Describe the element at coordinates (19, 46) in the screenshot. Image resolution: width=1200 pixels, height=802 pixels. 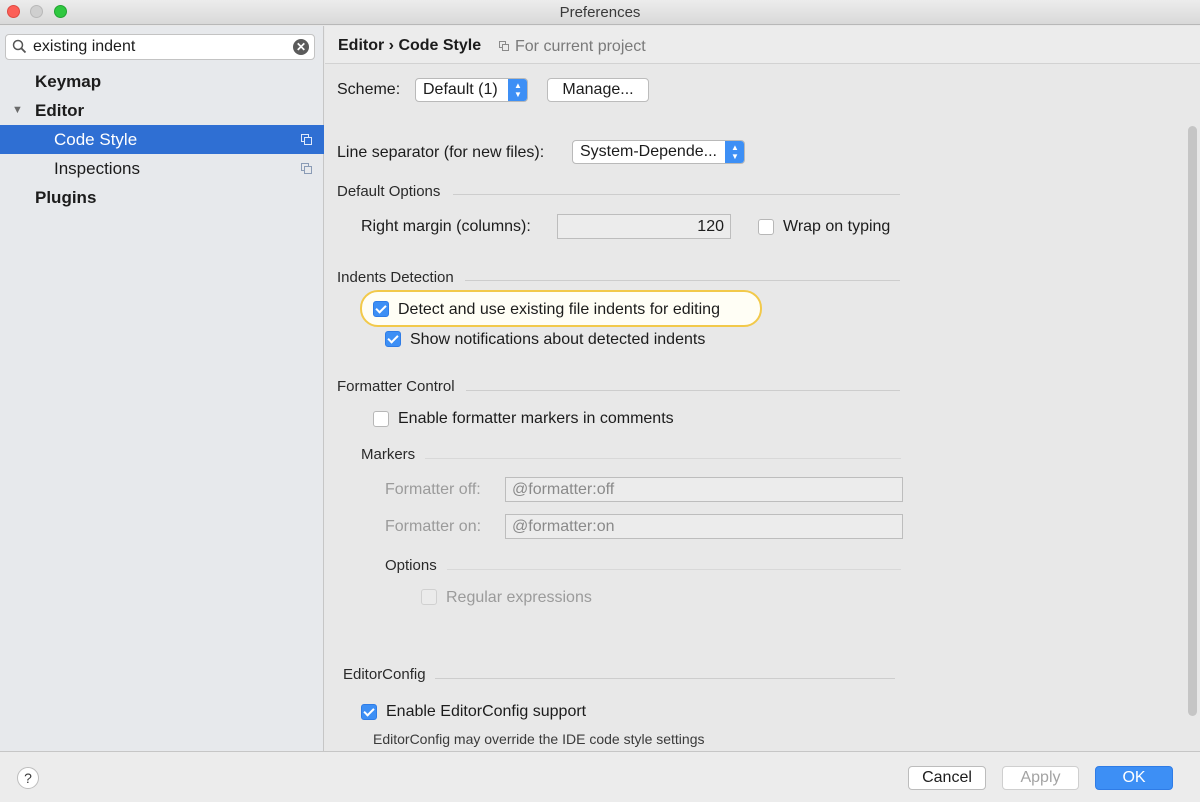
I see `search-icon` at that location.